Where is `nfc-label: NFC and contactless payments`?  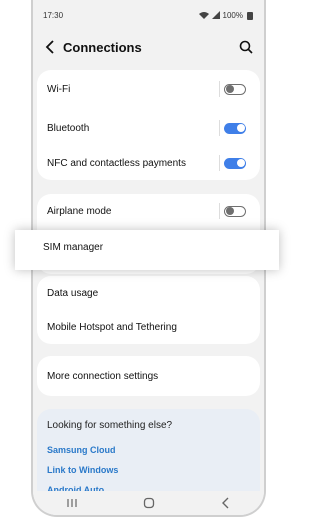
nfc-label: NFC and contactless payments is located at coordinates (116, 163).